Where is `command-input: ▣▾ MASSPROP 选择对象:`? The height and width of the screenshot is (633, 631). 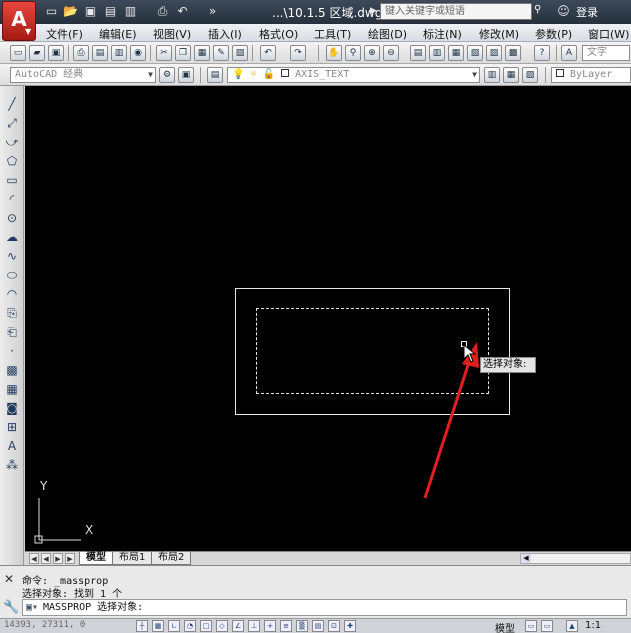
command-input: ▣▾ MASSPROP 选择对象: is located at coordinates (324, 607).